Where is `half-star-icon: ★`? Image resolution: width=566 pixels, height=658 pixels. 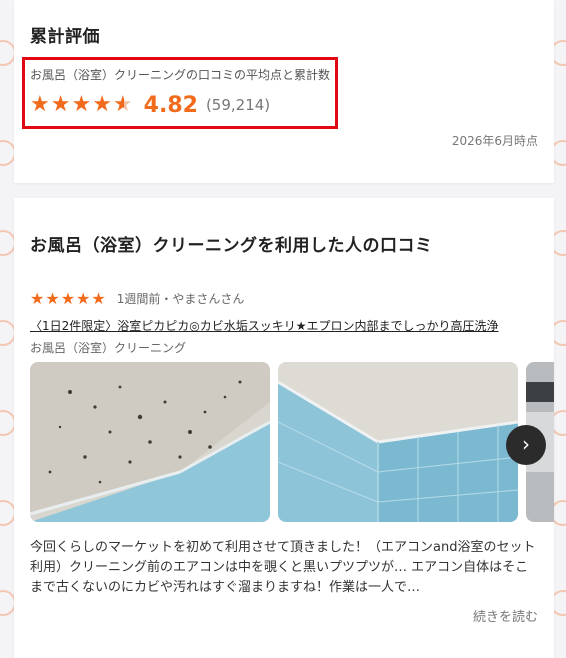 half-star-icon: ★ is located at coordinates (122, 104).